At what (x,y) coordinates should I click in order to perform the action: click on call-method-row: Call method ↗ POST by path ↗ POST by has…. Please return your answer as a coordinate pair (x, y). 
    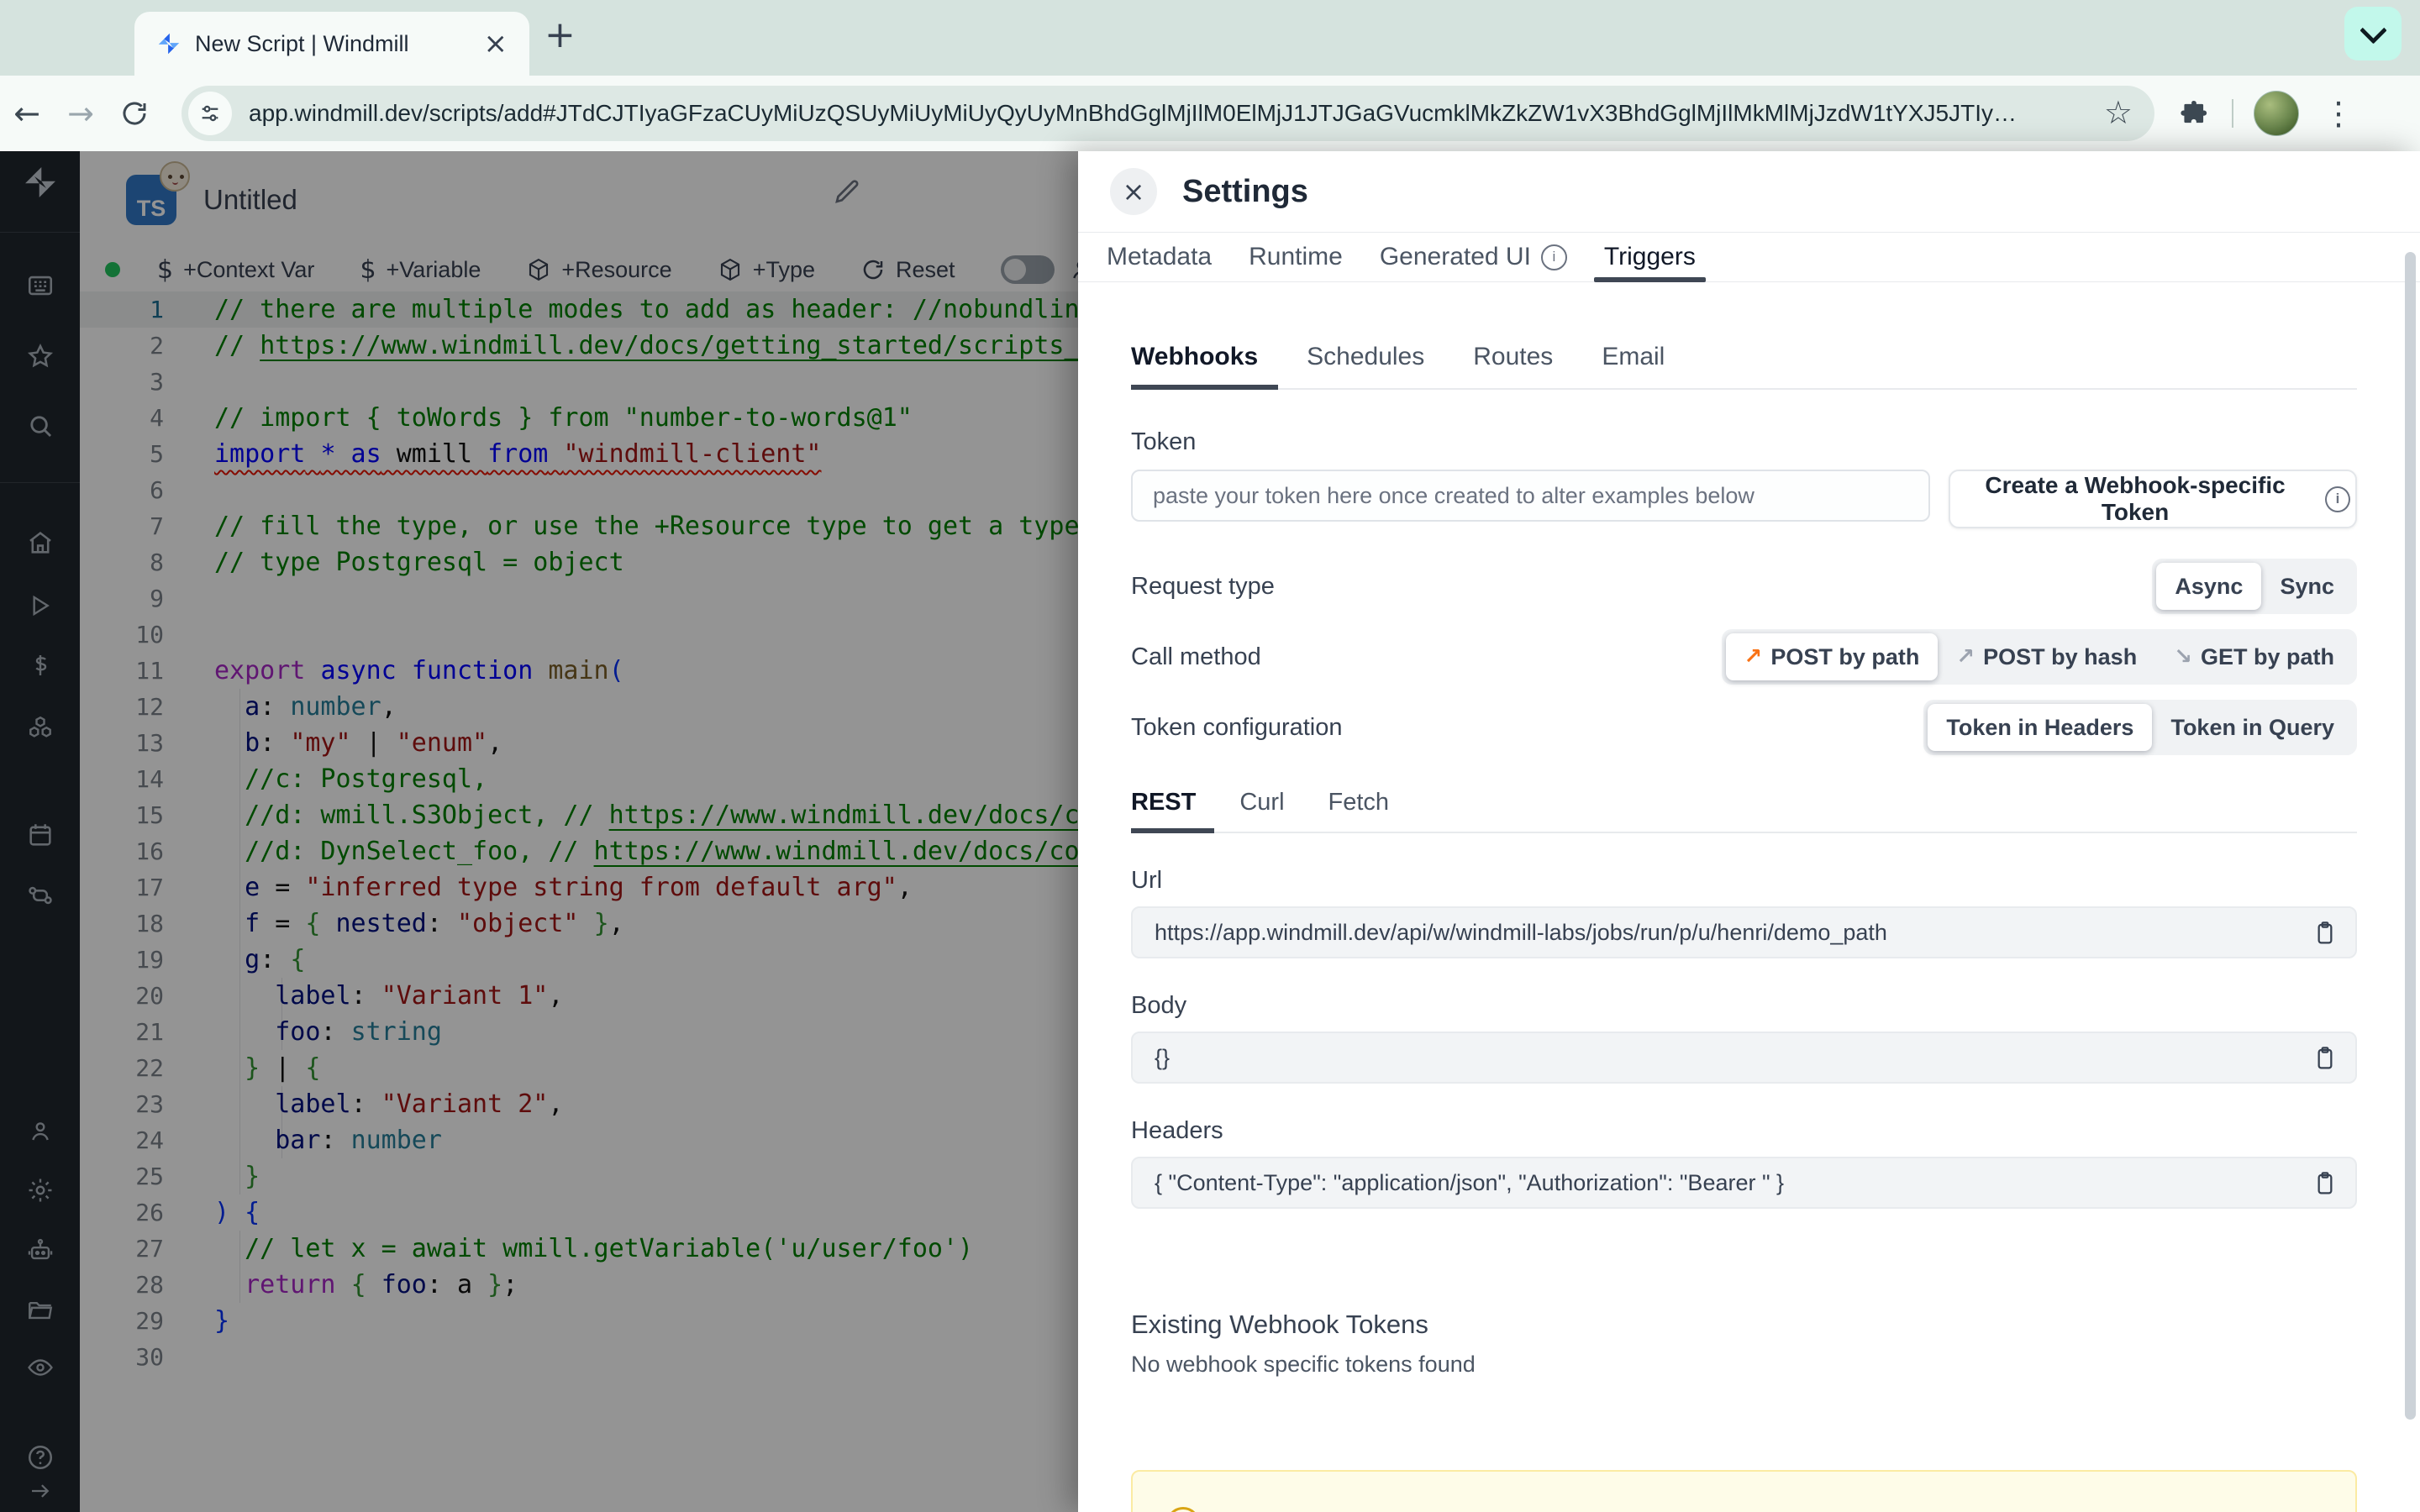
    Looking at the image, I should click on (1744, 657).